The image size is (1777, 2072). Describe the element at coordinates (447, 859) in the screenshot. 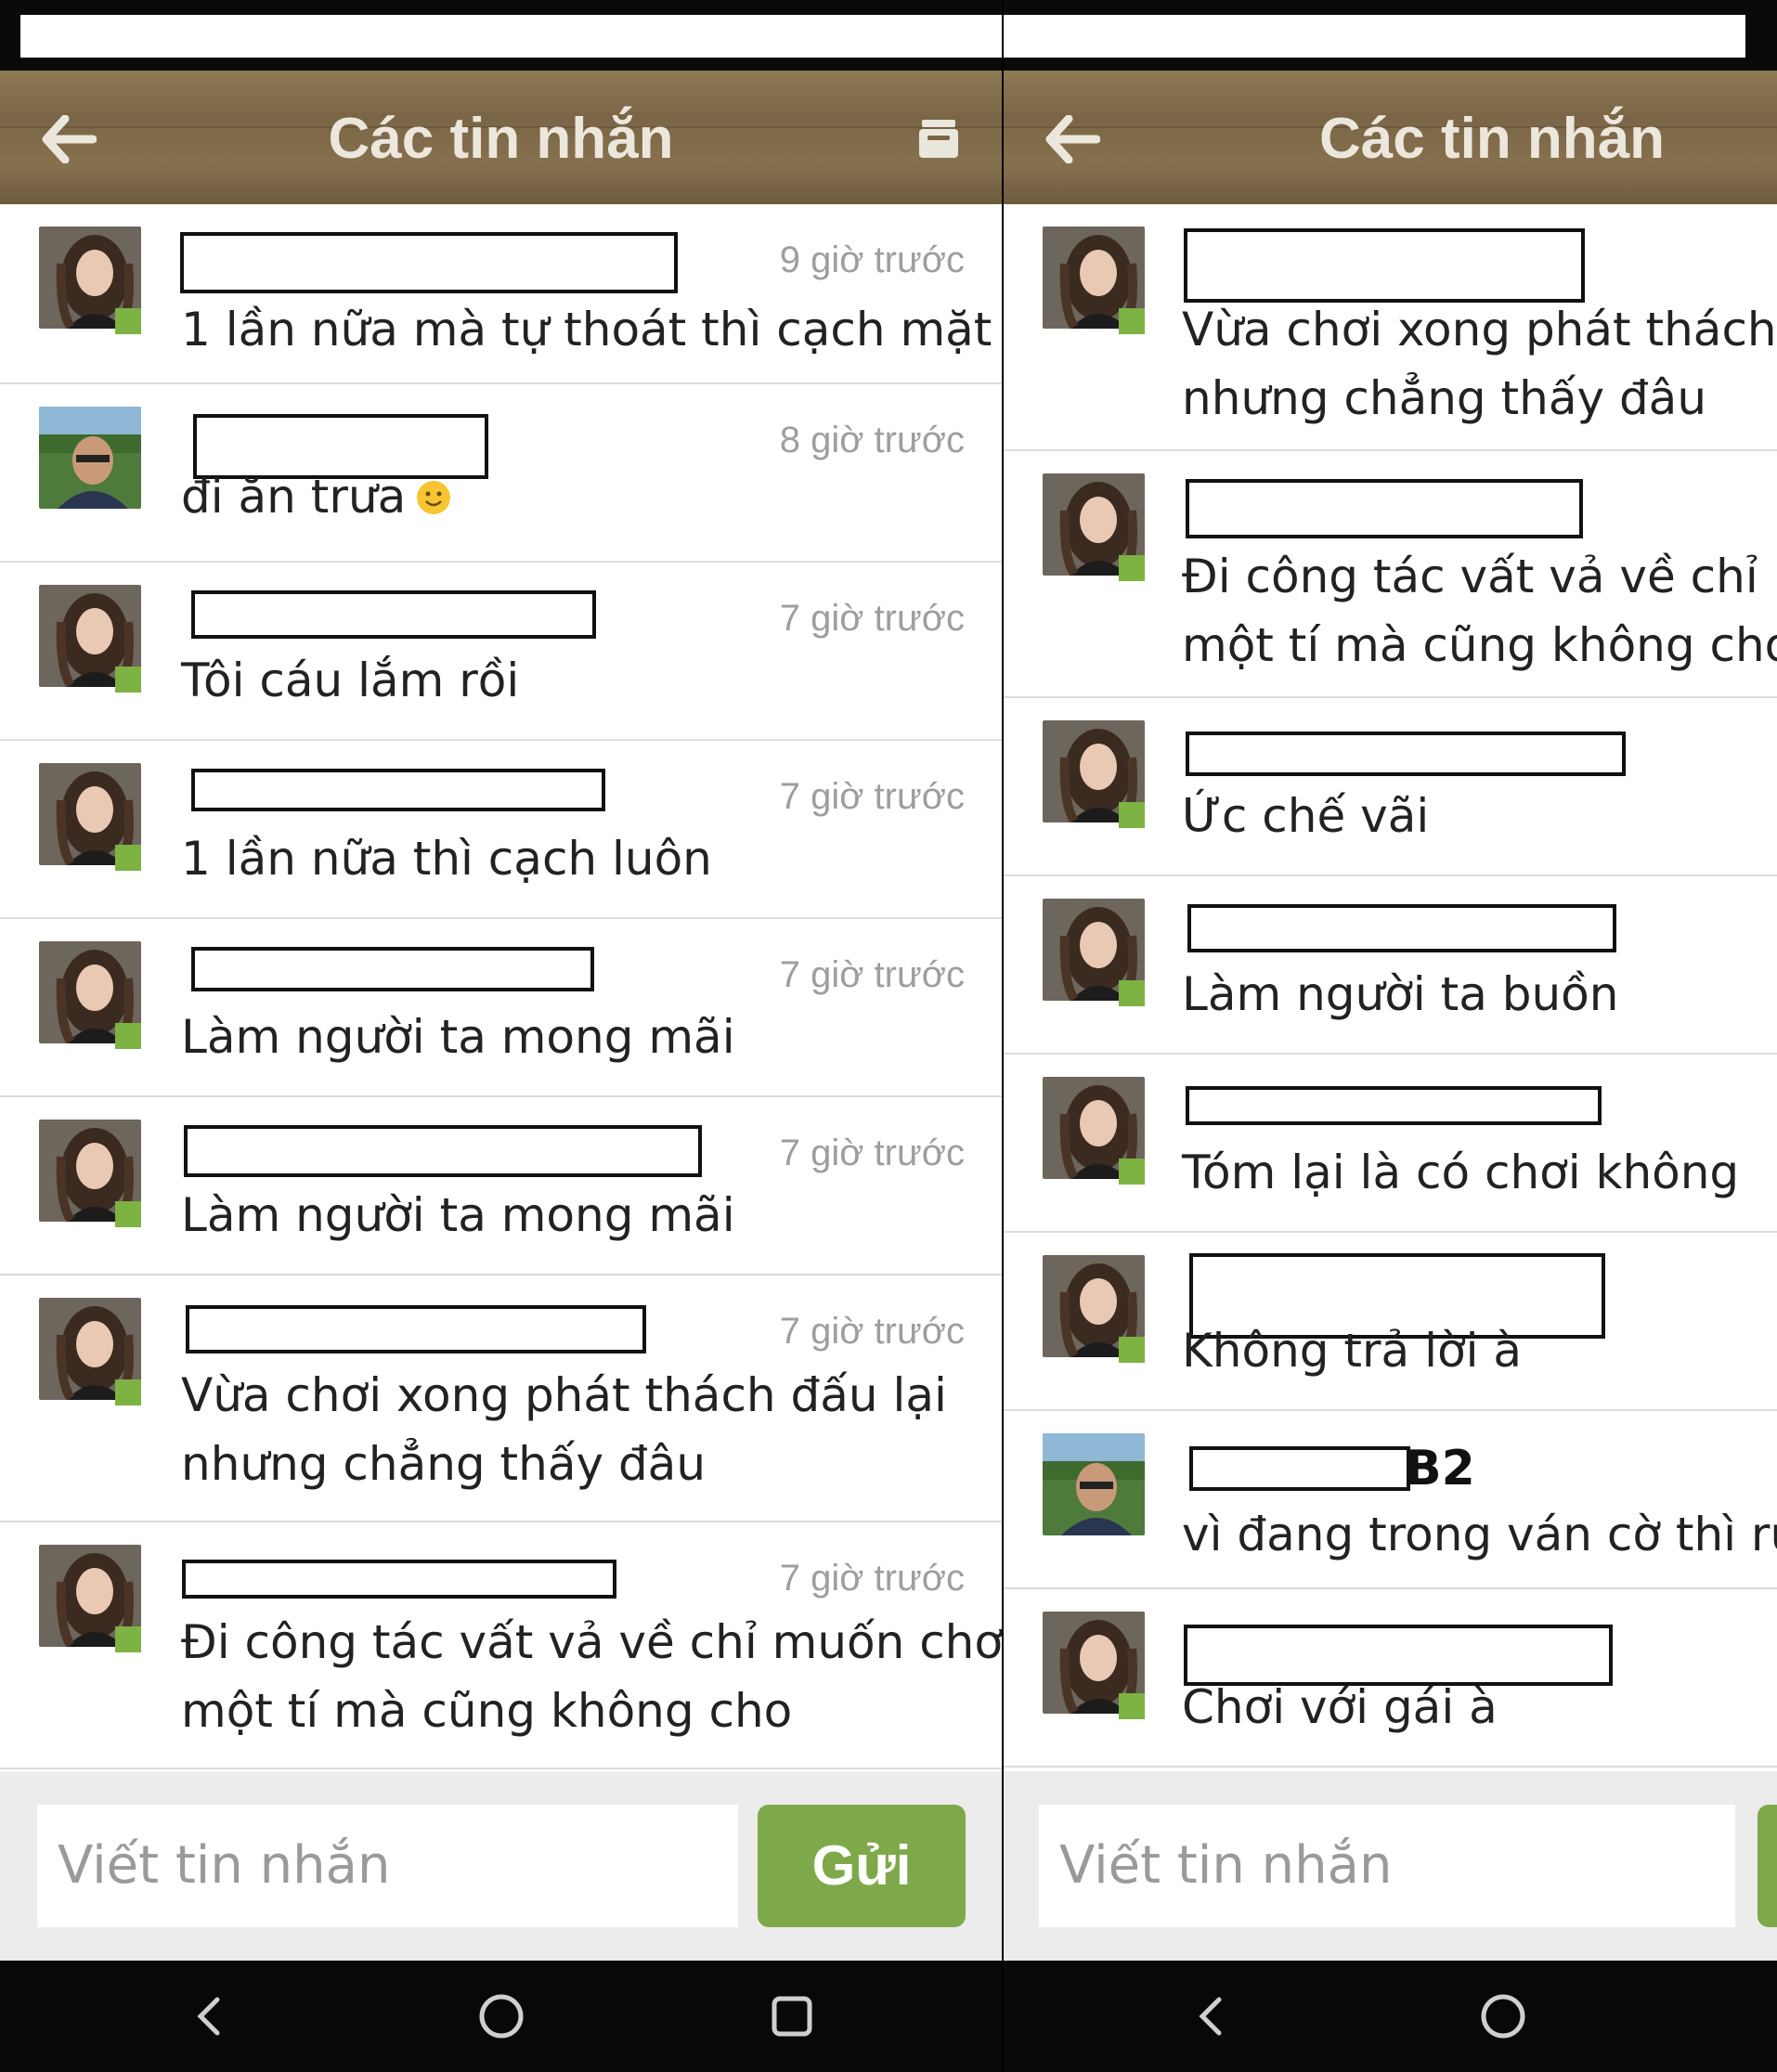

I see `message-preview: 1 lần nữa thì cạch luôn` at that location.